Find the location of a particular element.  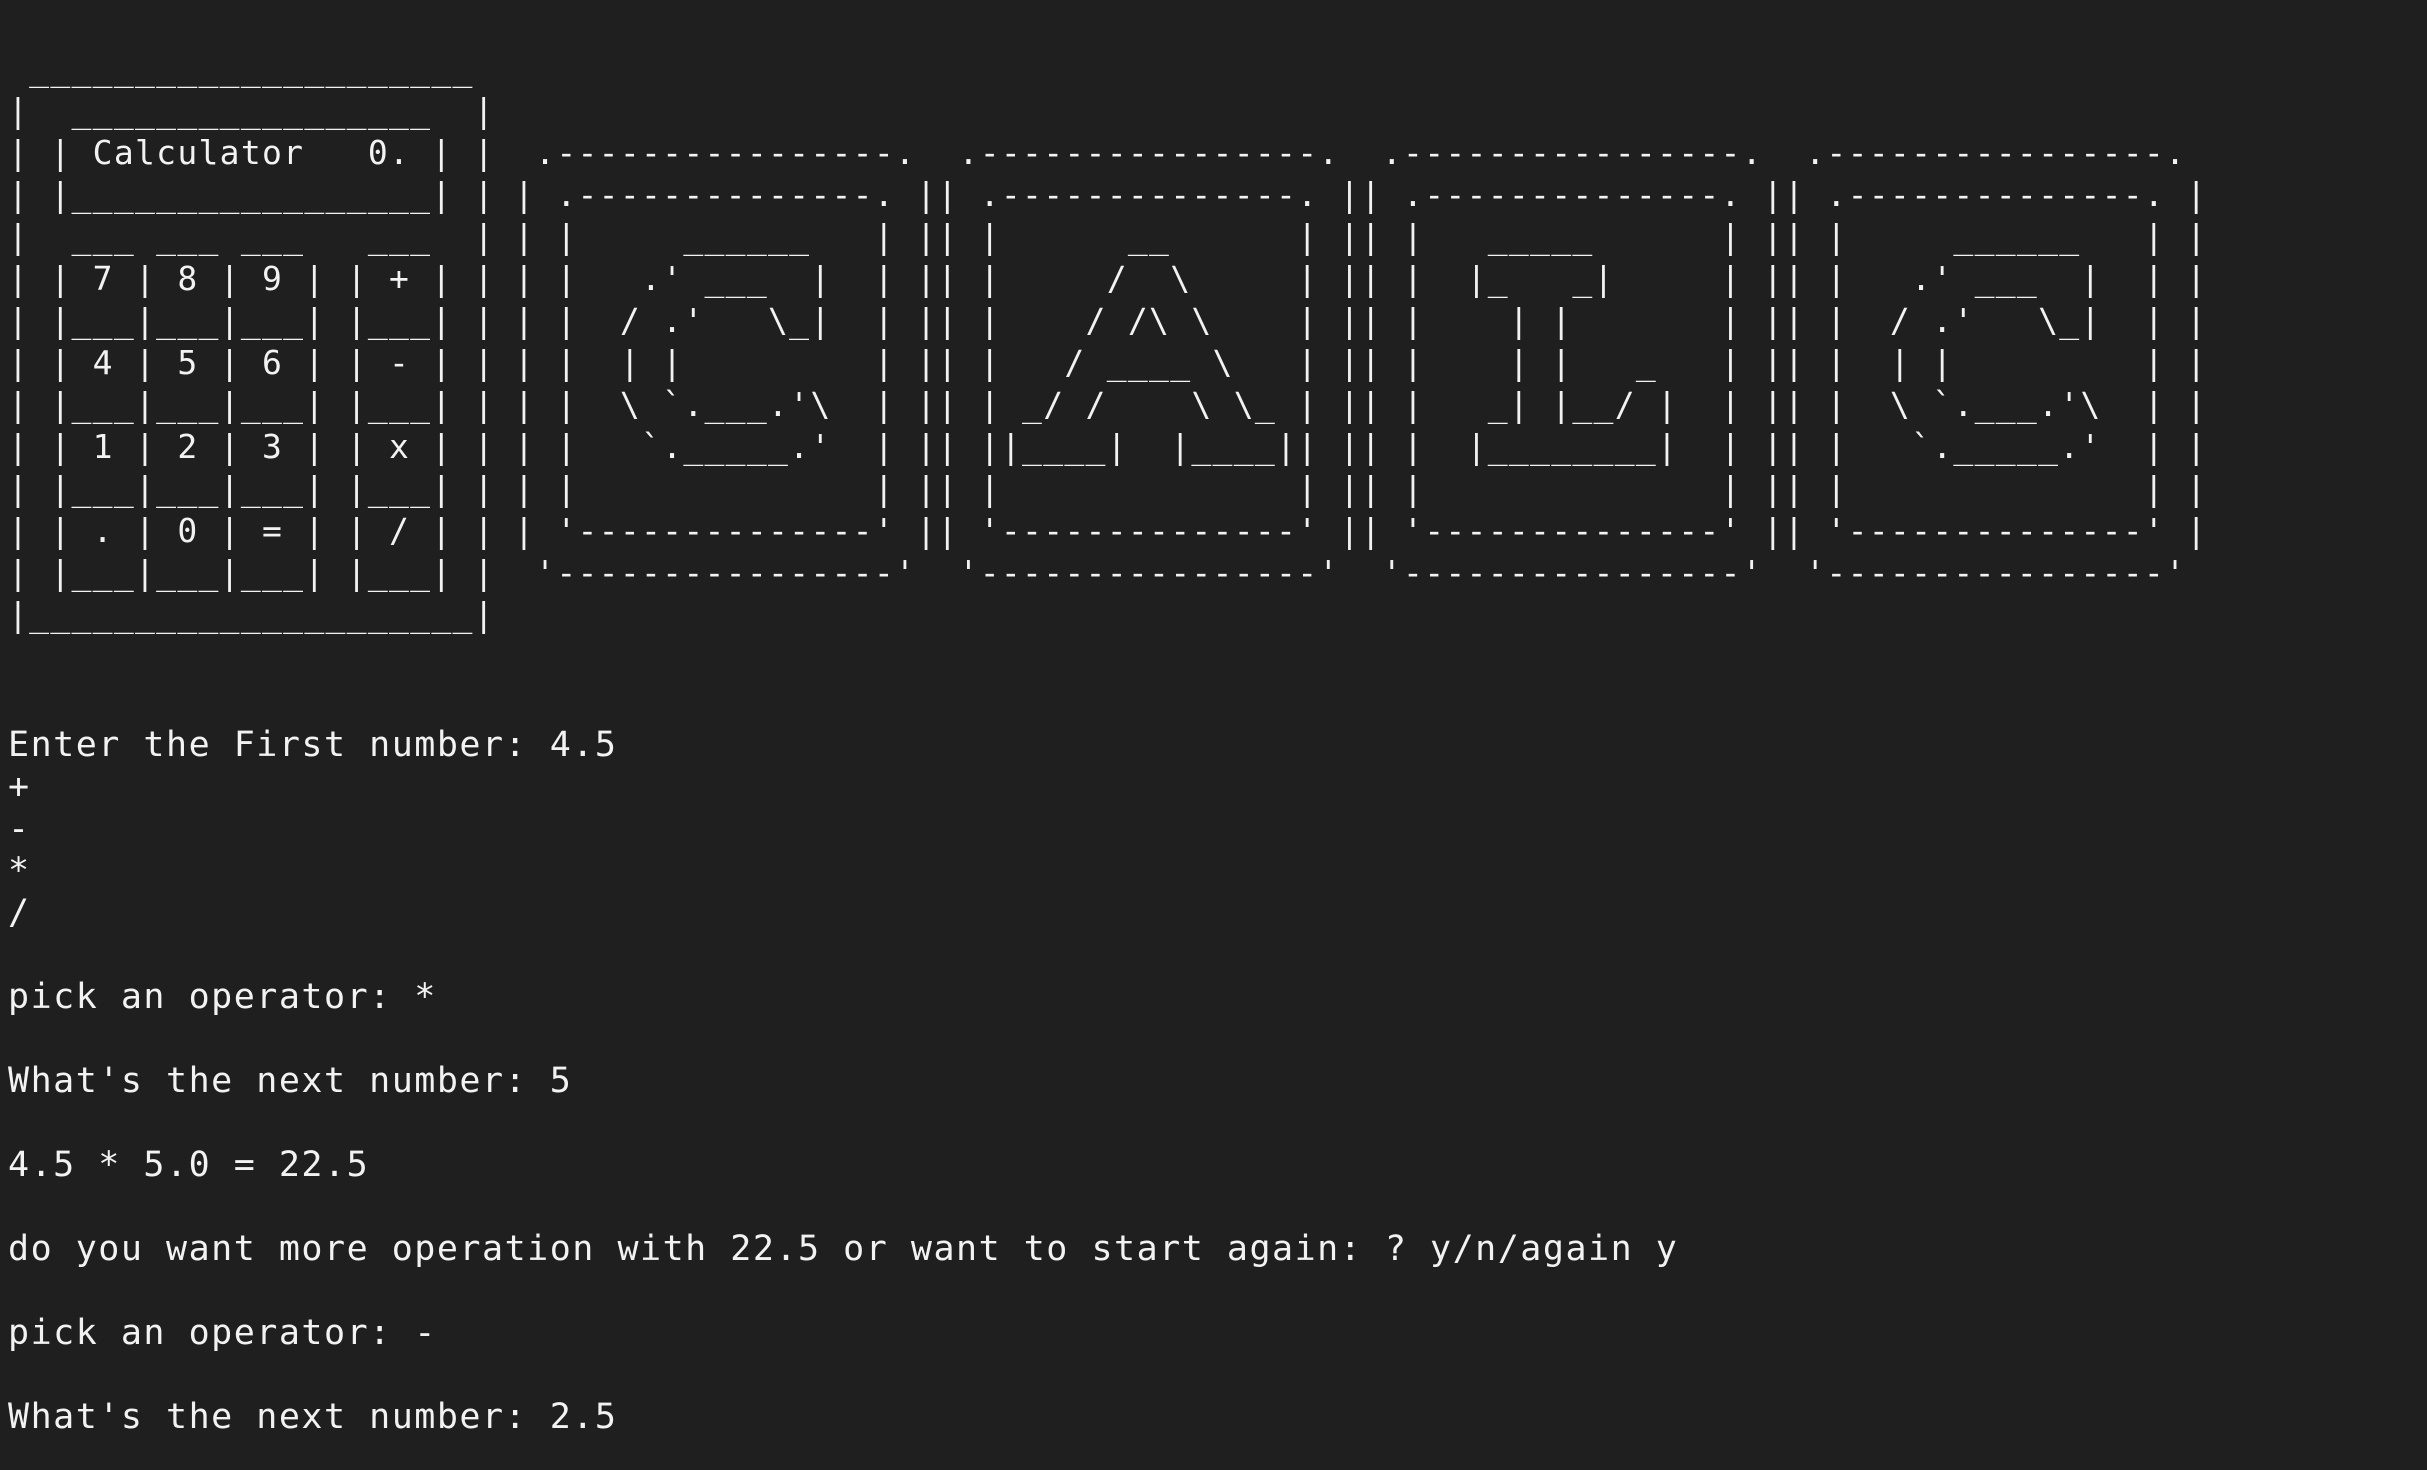

first-number-prompt: Enter the First number: 4.5 is located at coordinates (313, 745).